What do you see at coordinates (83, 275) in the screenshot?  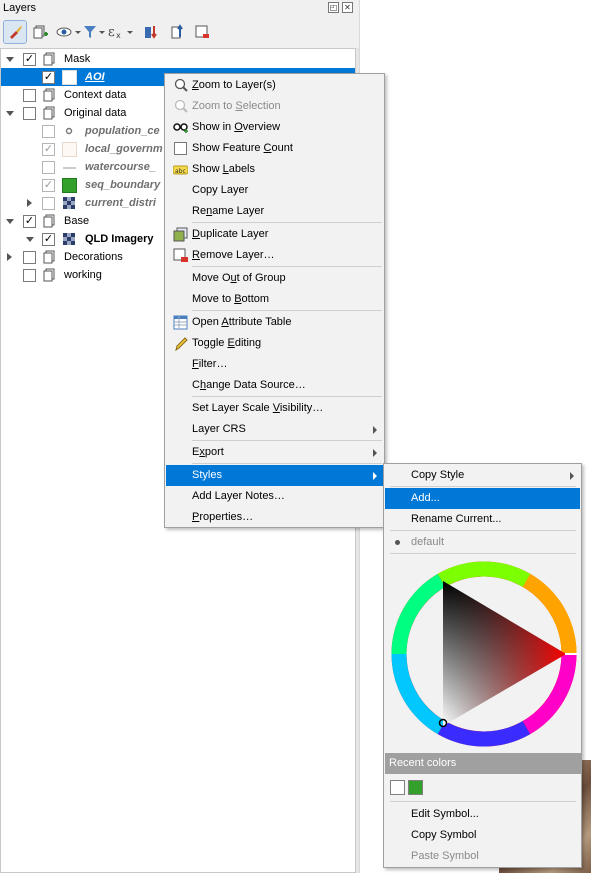 I see `layer-label: working` at bounding box center [83, 275].